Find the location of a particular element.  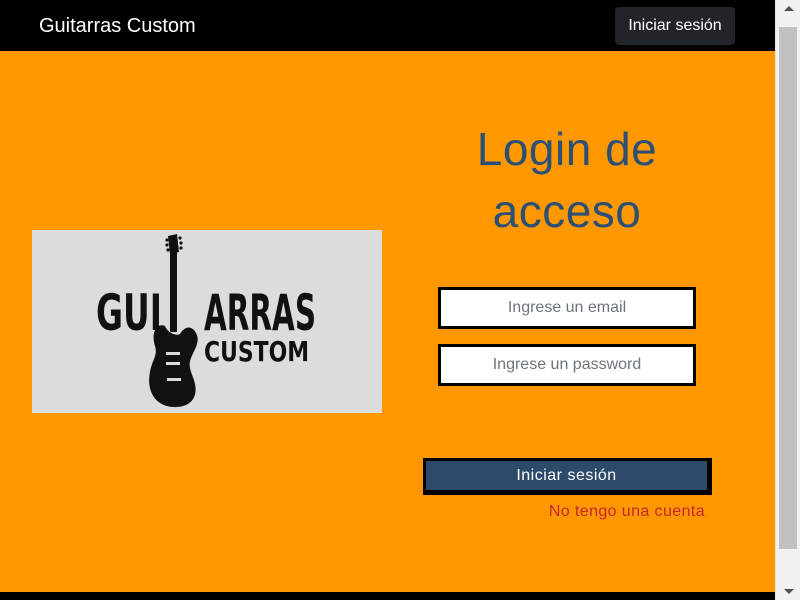

navbar: Guitarras Custom Iniciar sesión is located at coordinates (387, 25).